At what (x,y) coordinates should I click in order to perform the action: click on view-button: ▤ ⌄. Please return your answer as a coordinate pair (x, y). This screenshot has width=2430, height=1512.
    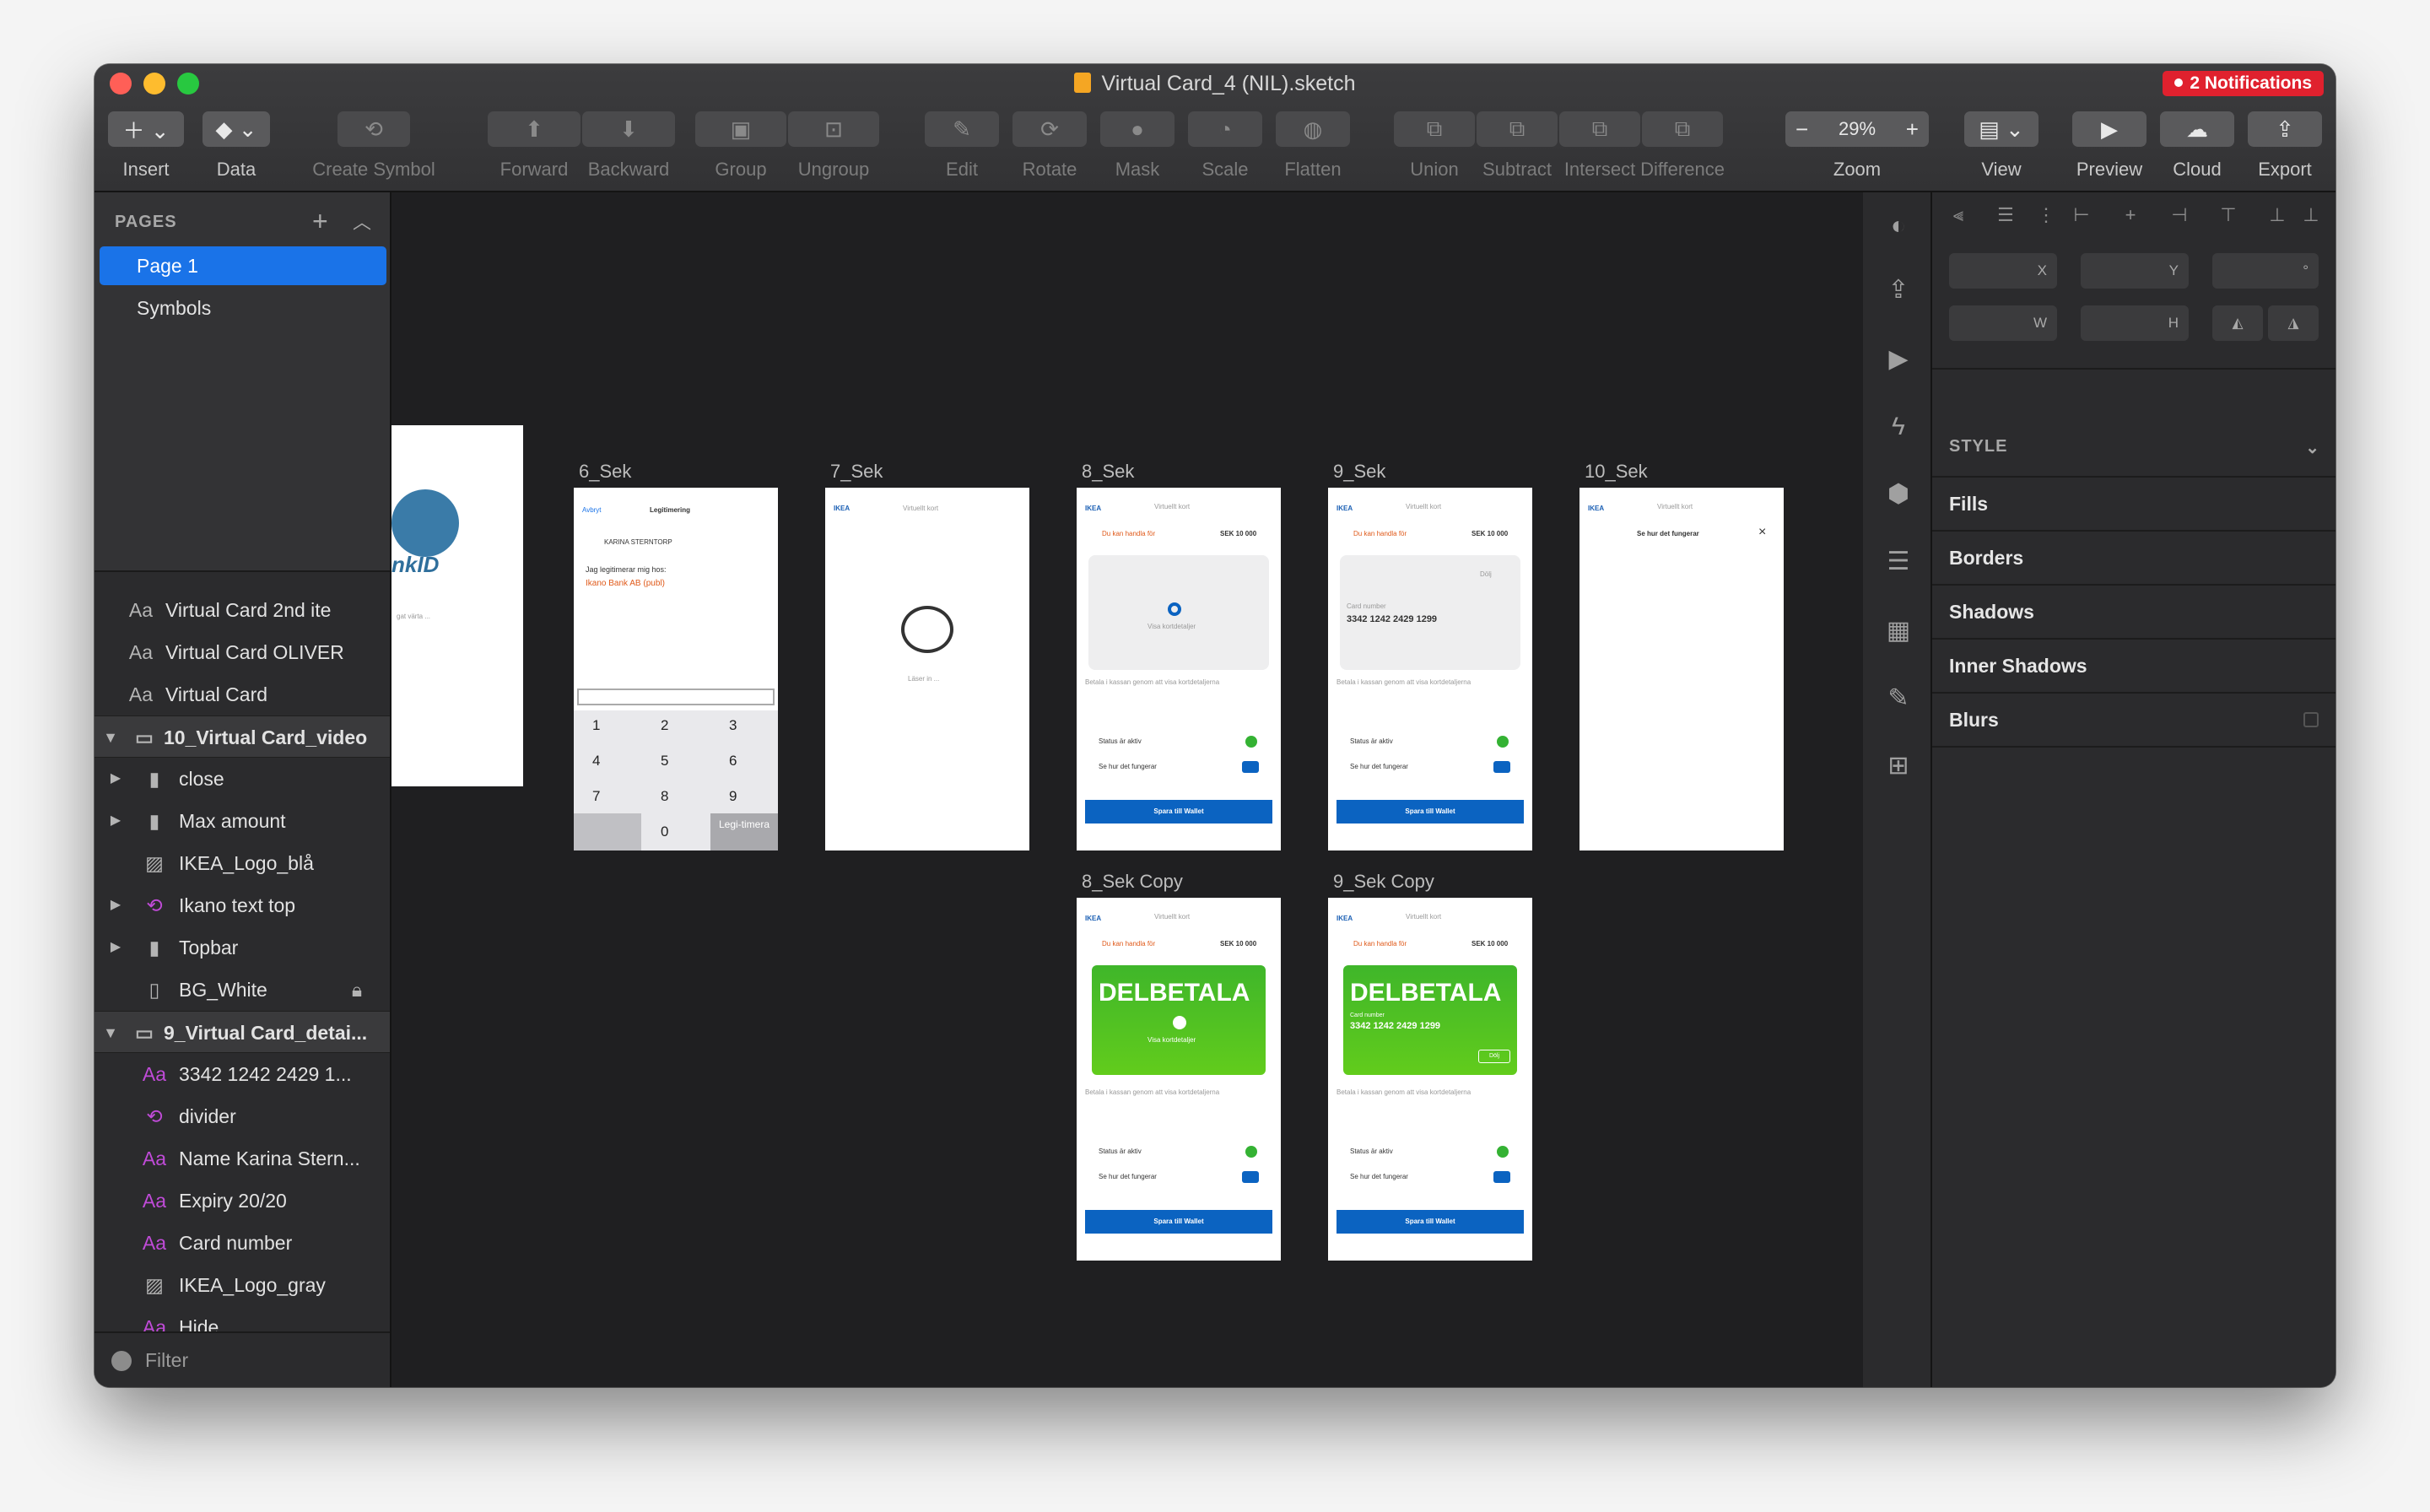
    Looking at the image, I should click on (2001, 129).